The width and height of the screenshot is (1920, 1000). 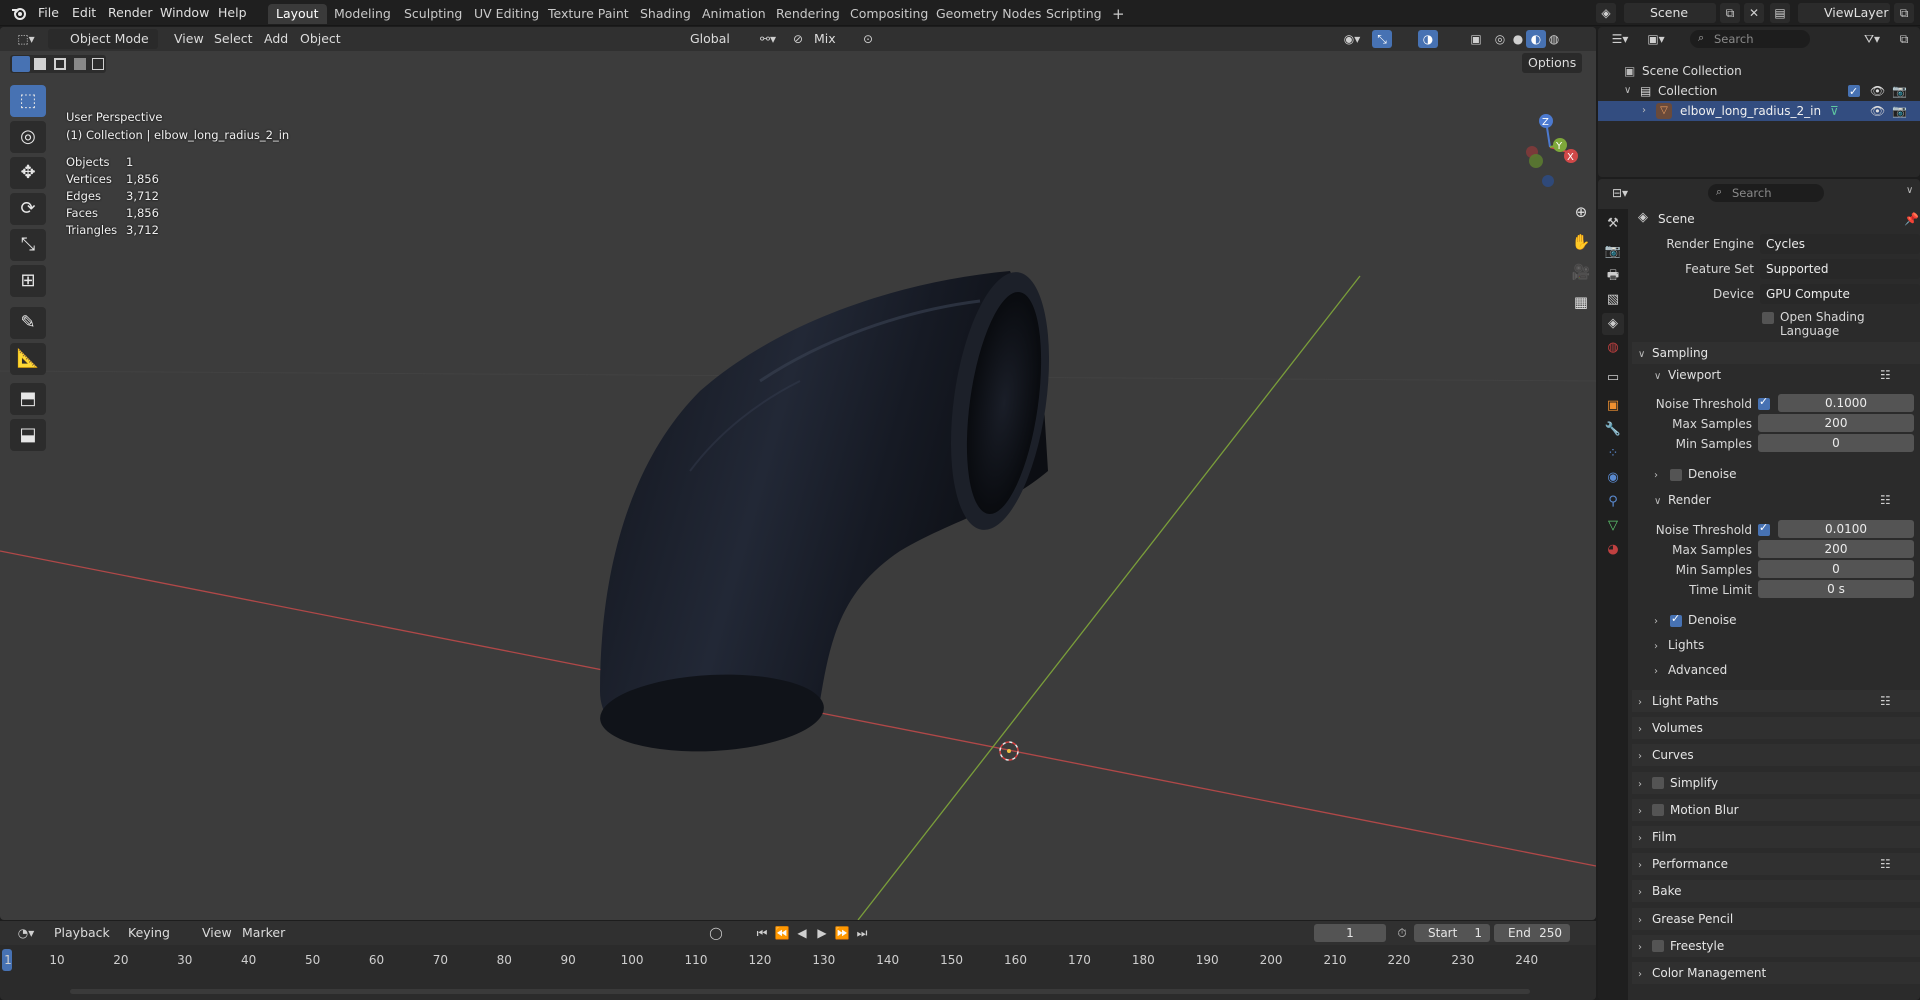 What do you see at coordinates (889, 14) in the screenshot?
I see `tab-compositing: Compositing` at bounding box center [889, 14].